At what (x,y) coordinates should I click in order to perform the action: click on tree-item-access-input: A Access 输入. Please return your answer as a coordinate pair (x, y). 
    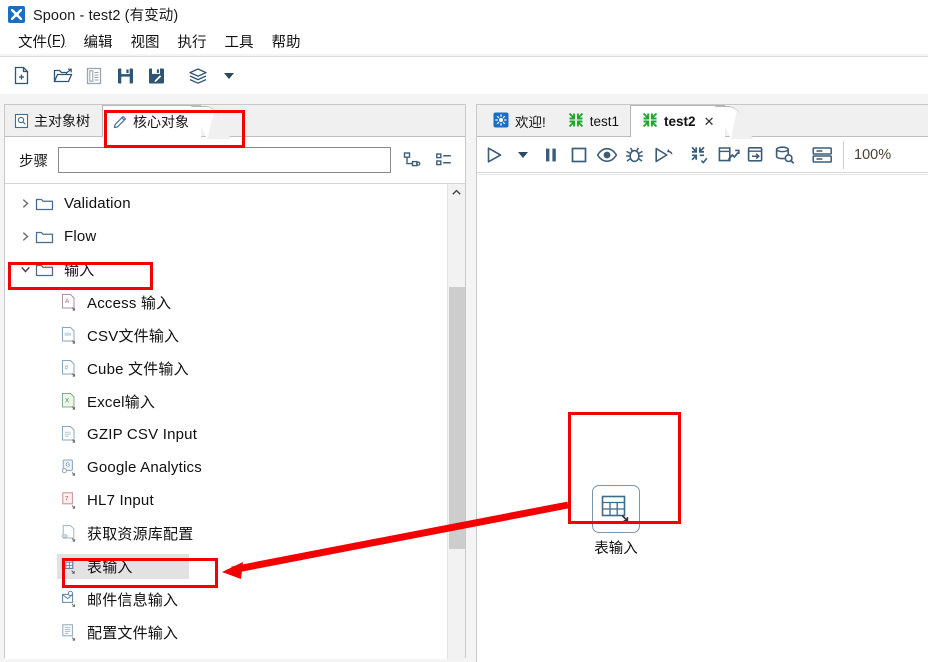
    Looking at the image, I should click on (226, 302).